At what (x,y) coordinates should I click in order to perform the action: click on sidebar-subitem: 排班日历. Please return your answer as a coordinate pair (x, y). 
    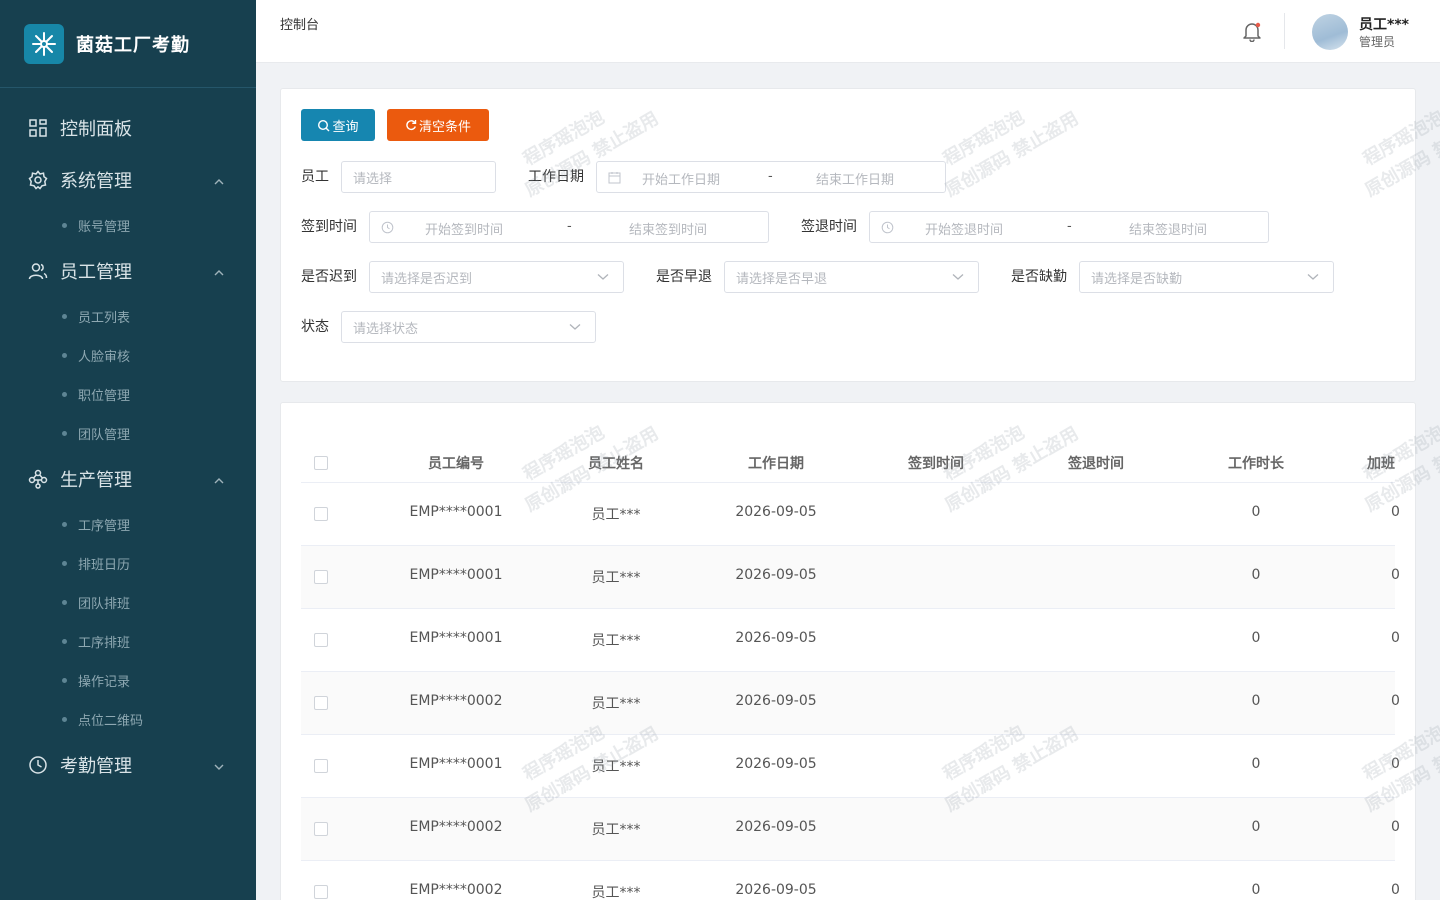
    Looking at the image, I should click on (128, 563).